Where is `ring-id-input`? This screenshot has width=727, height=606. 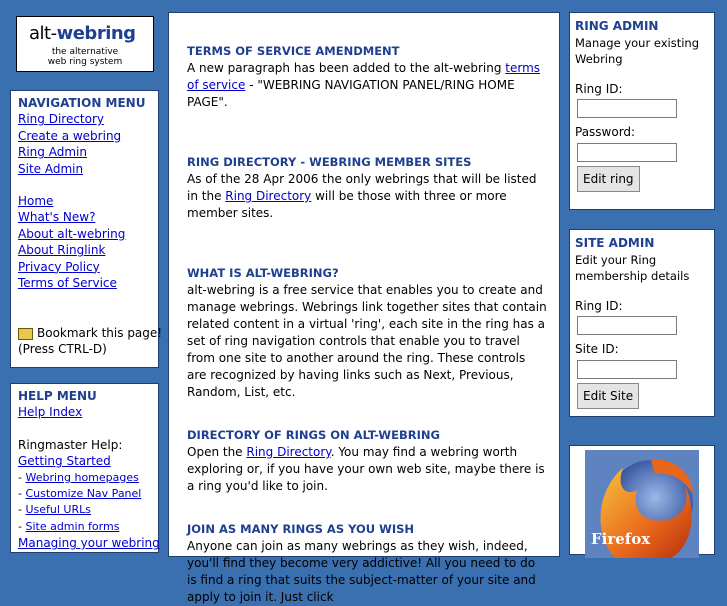 ring-id-input is located at coordinates (627, 108).